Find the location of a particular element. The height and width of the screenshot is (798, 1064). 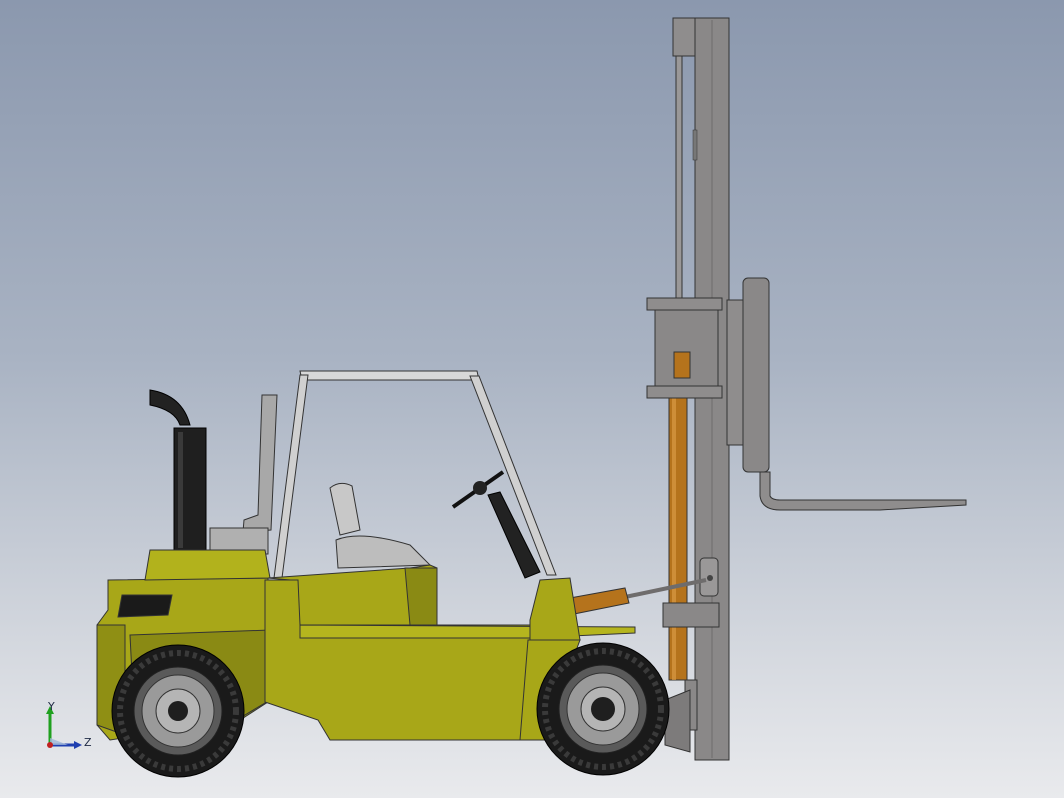

y-axis-label: Y is located at coordinates (51, 706).